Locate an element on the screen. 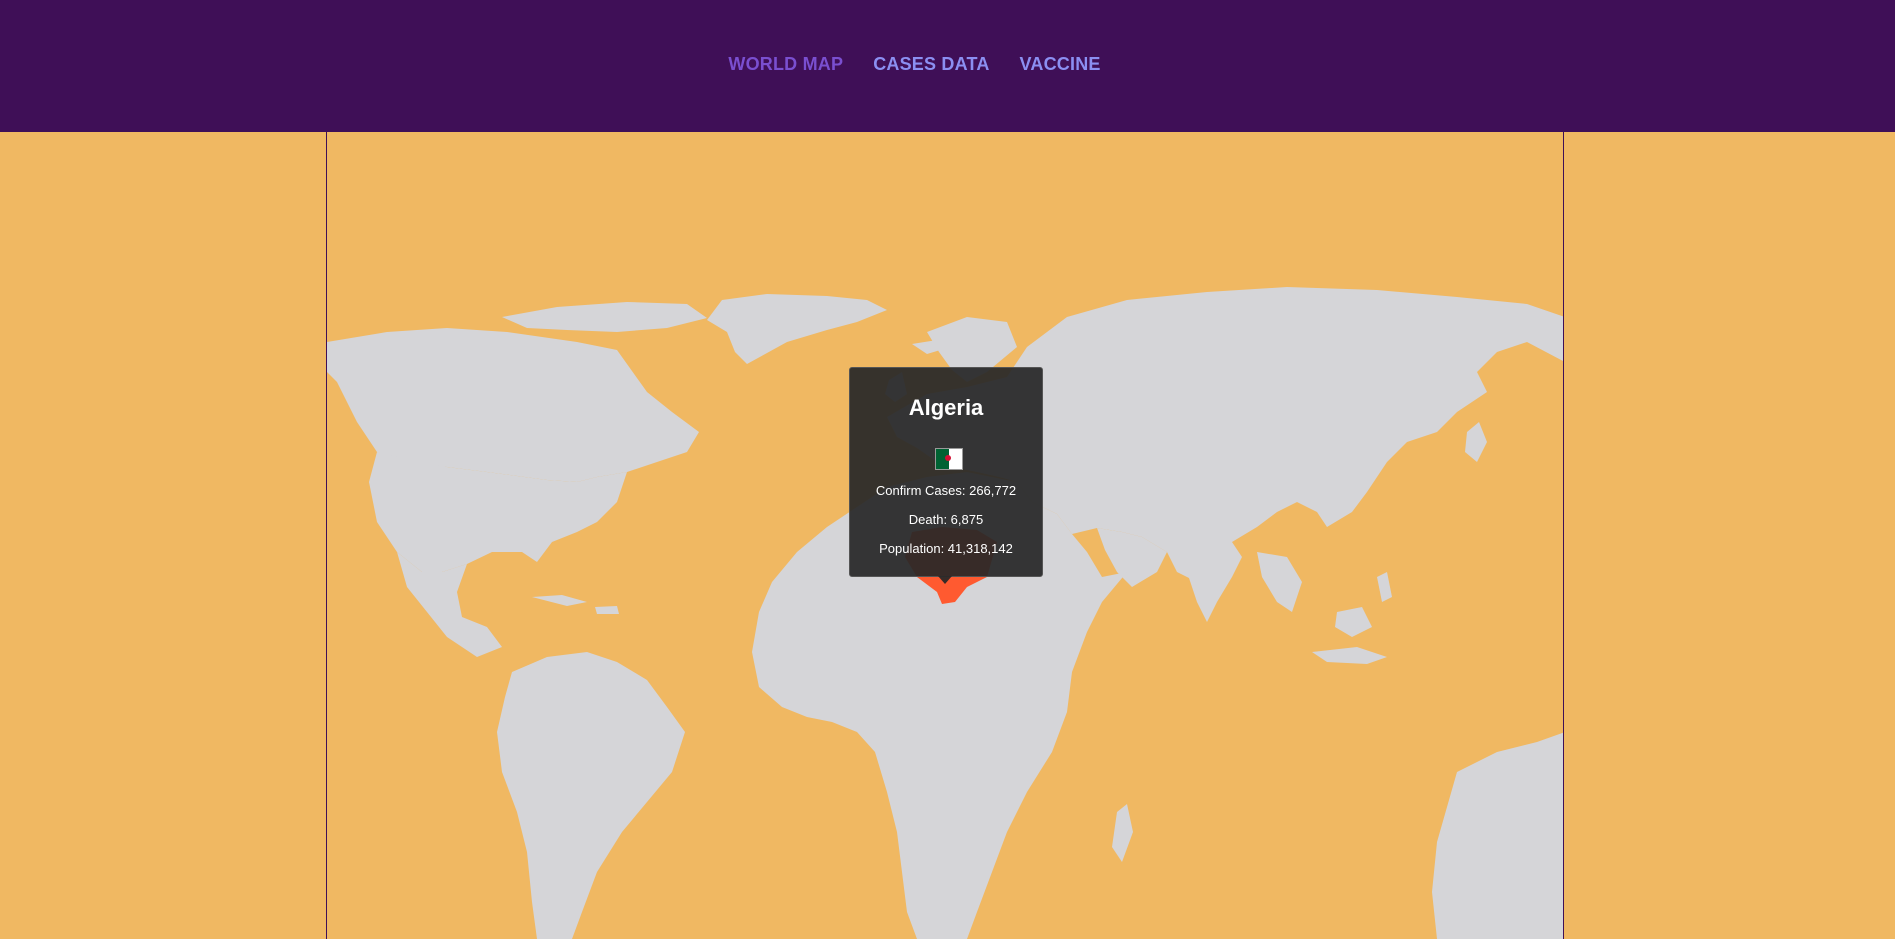  country-cuba is located at coordinates (559, 600).